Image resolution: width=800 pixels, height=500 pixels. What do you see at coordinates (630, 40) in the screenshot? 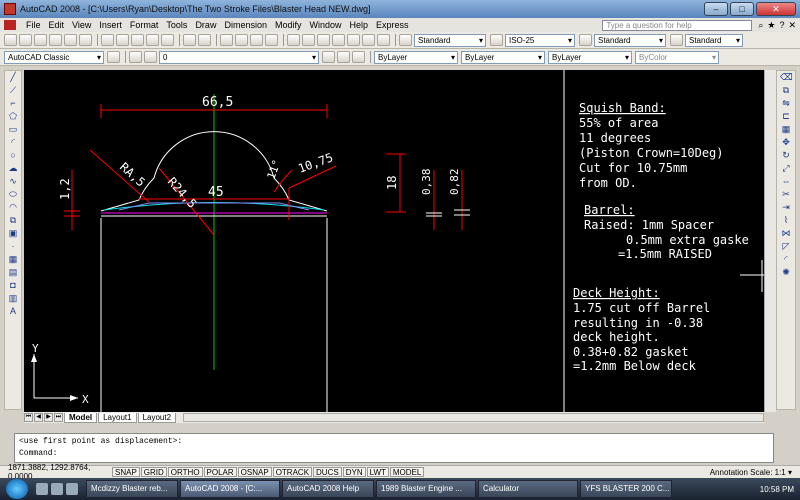
I see `table-style-select: Standard` at bounding box center [630, 40].